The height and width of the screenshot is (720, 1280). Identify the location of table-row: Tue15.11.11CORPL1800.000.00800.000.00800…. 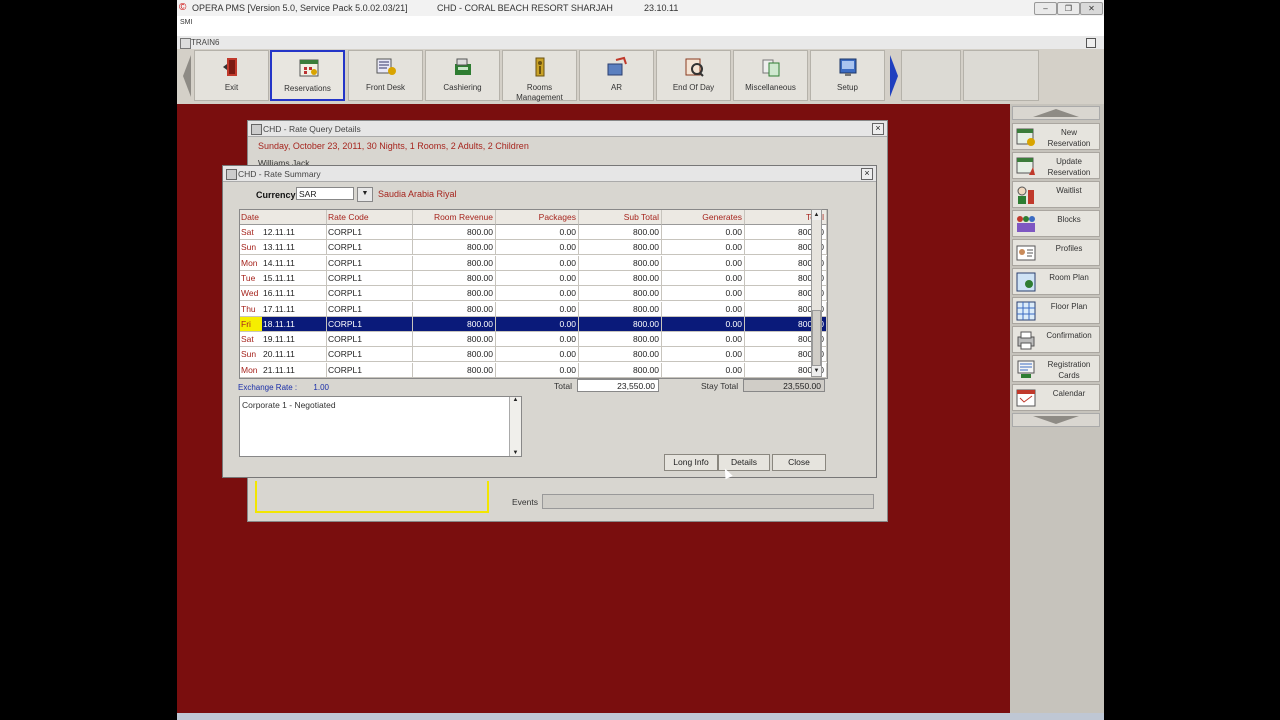
(533, 278).